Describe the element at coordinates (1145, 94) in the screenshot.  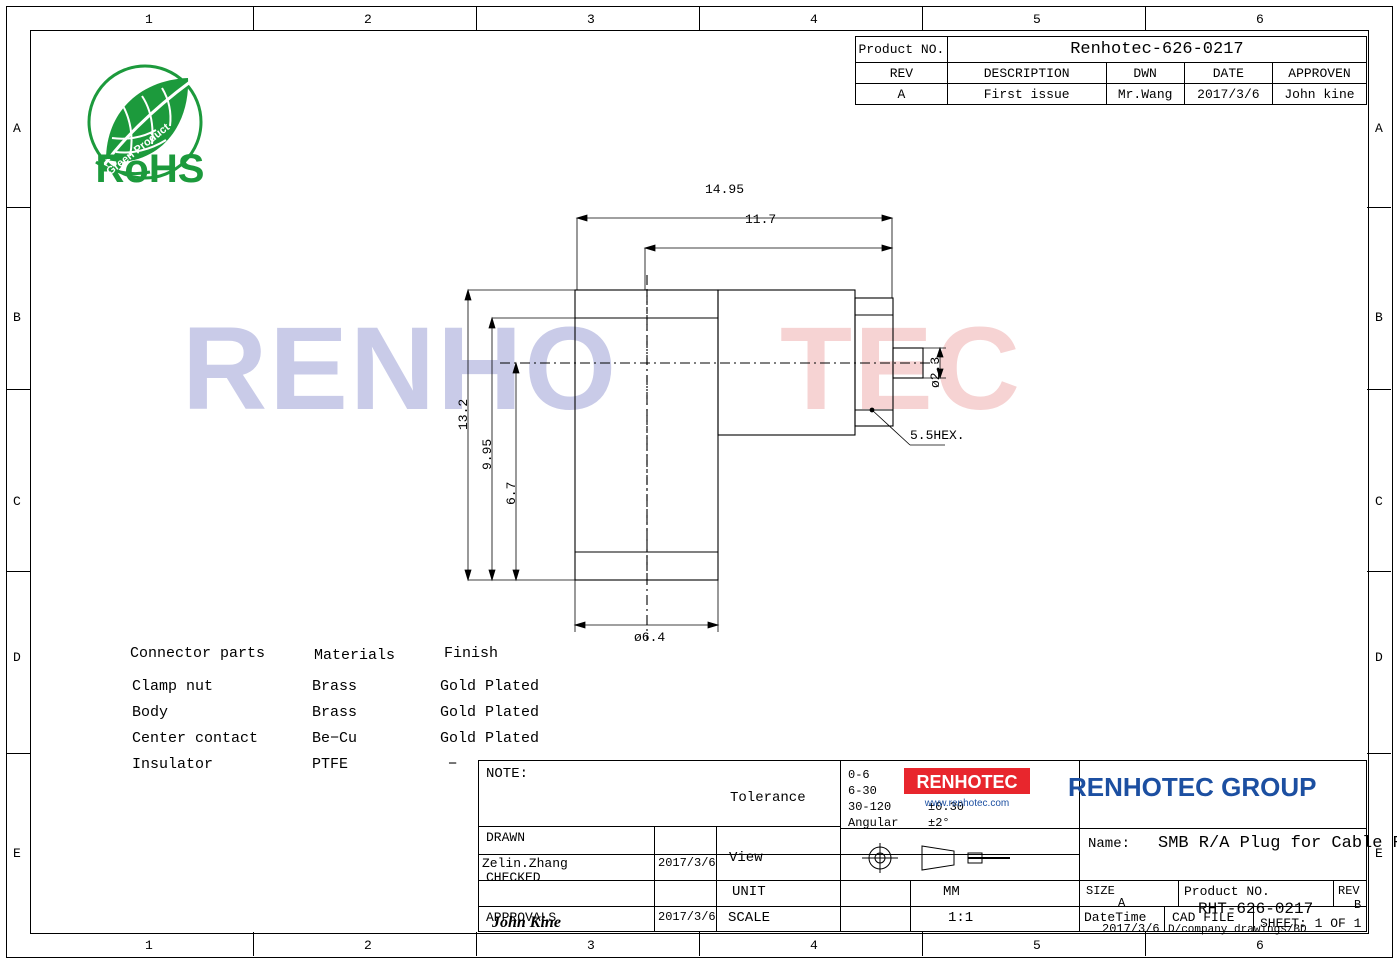
I see `rev-dwn: Mr.Wang` at that location.